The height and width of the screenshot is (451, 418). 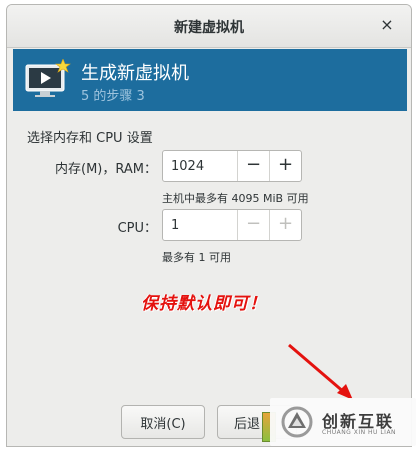 I want to click on ram-label: 内存(M)，RAM：, so click(x=106, y=169).